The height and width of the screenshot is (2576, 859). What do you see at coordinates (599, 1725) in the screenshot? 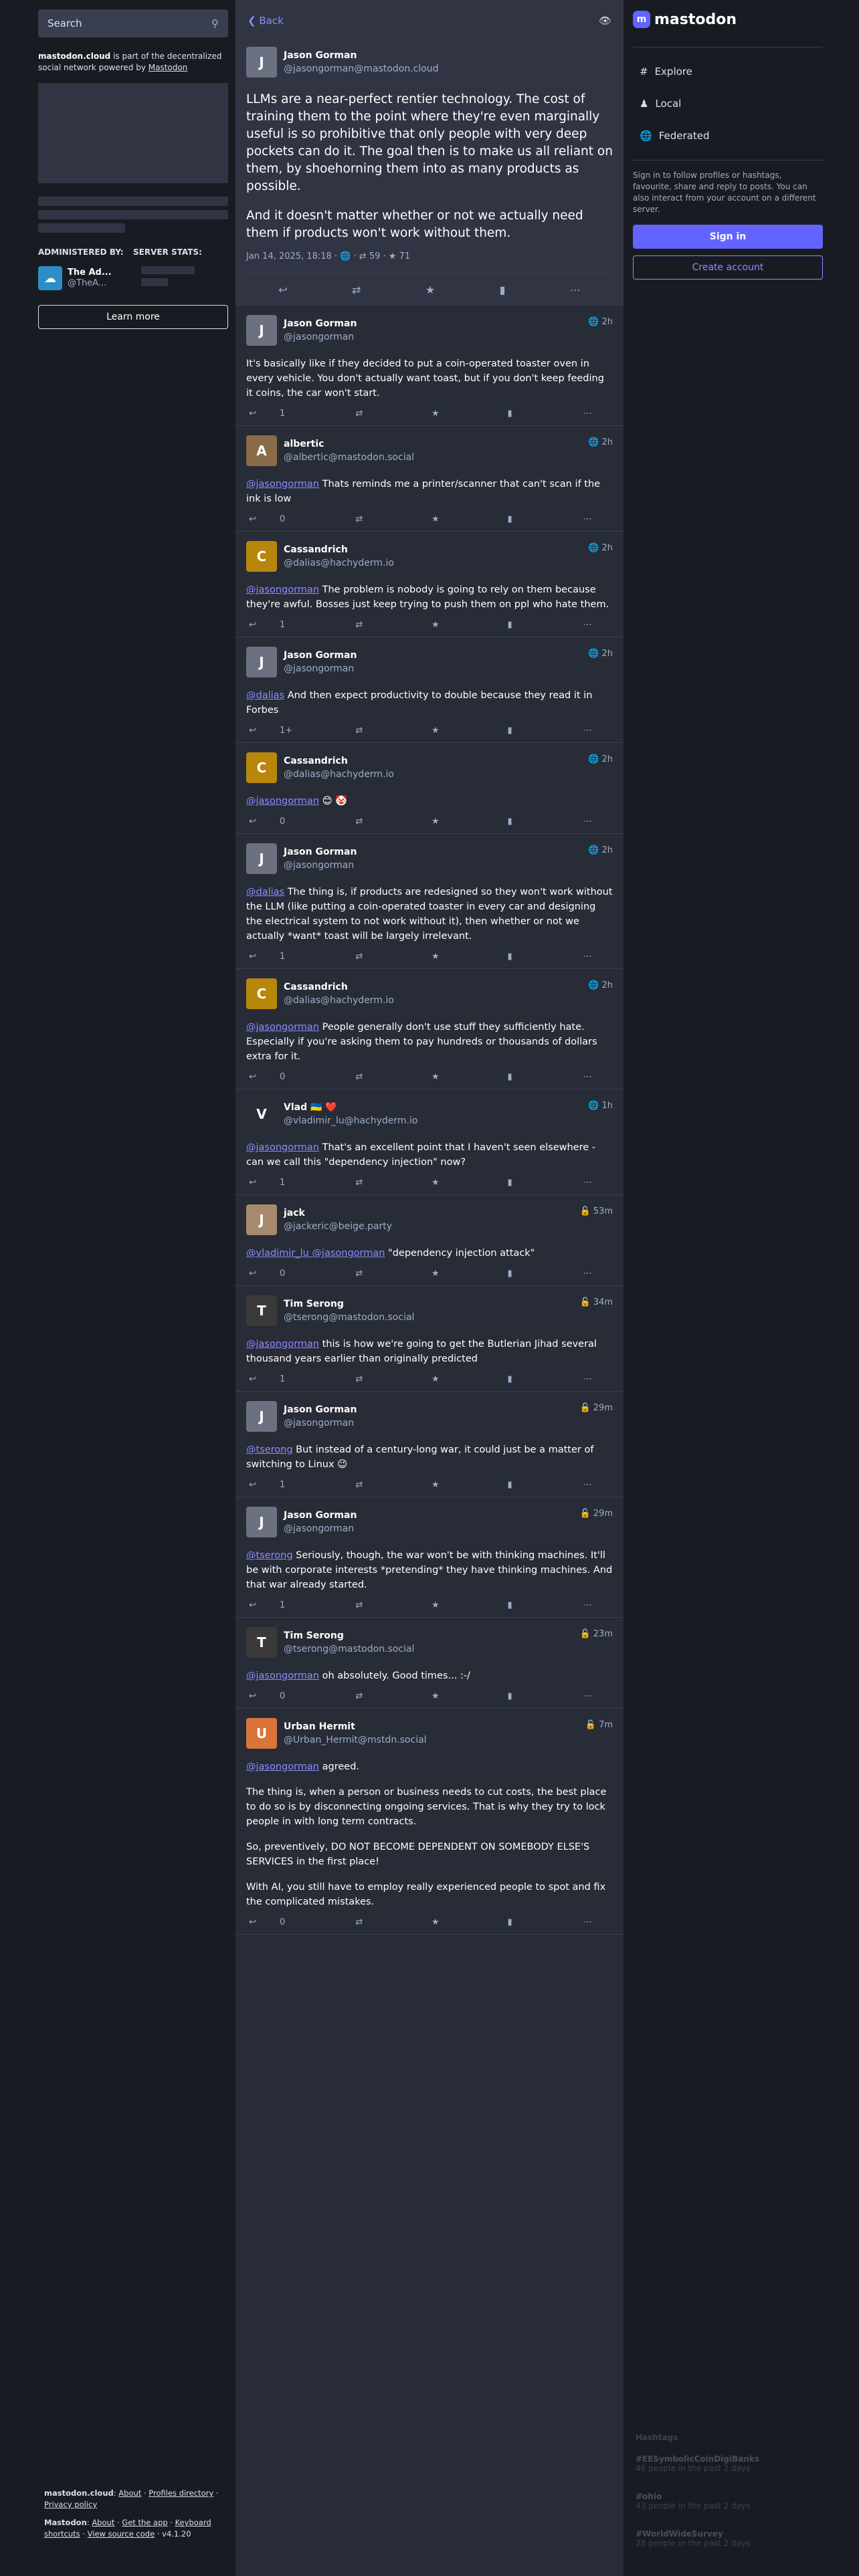
I see `status-time: 🔓 7m` at bounding box center [599, 1725].